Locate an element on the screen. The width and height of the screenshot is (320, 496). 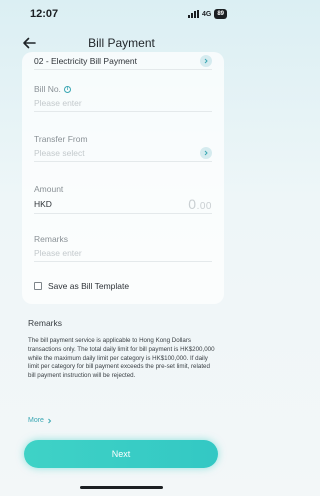
amount-input: HKD 0.00 is located at coordinates (123, 204).